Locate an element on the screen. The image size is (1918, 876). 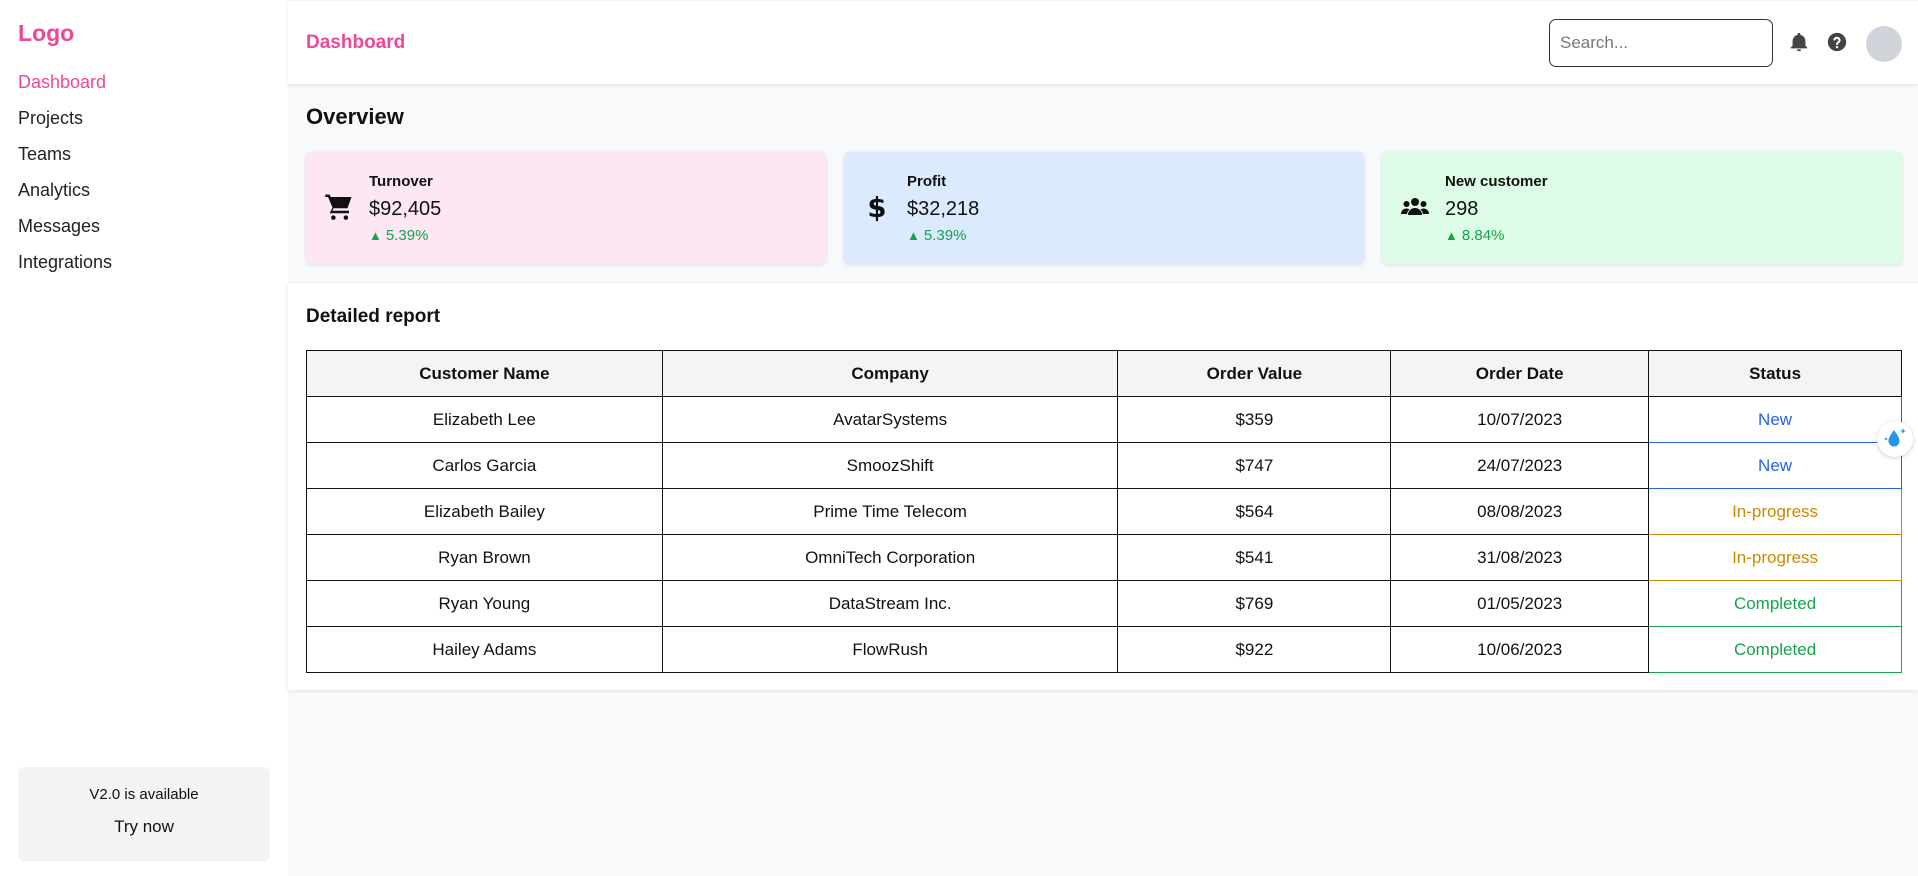
sidebar-item-messages: Messages is located at coordinates (65, 230).